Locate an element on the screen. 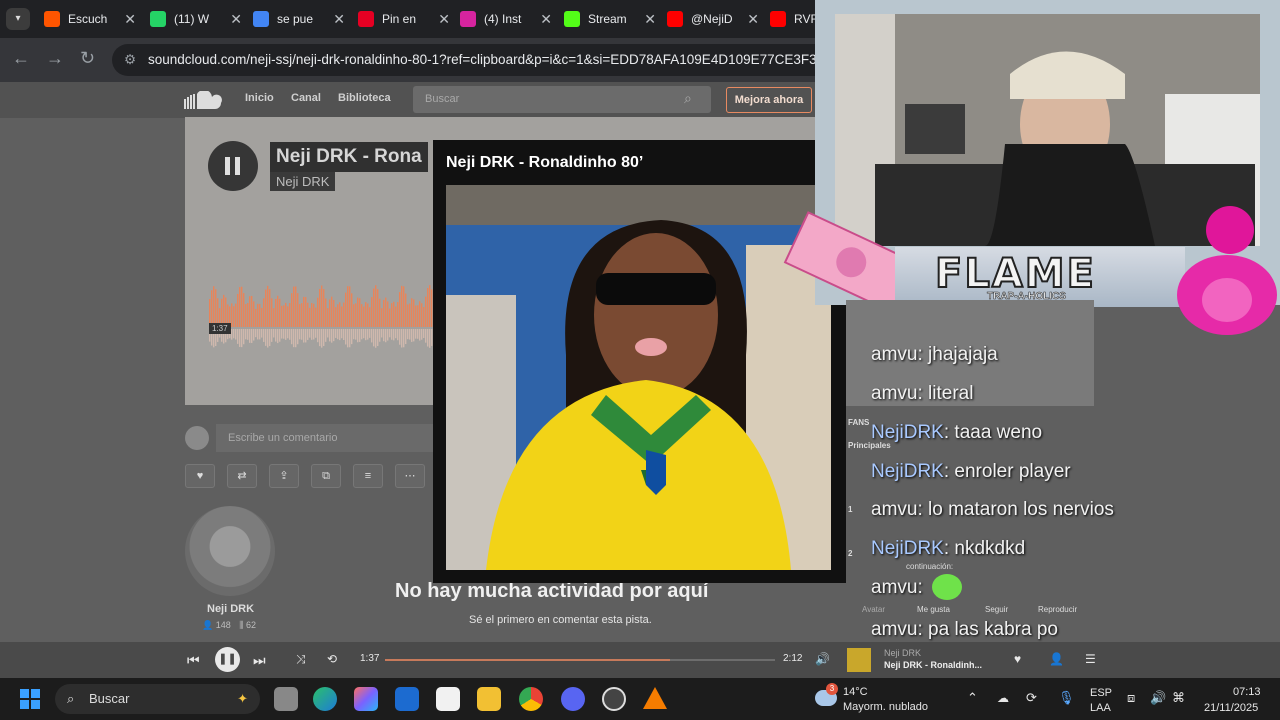 The height and width of the screenshot is (720, 1280). tray-app-icon: ☁ is located at coordinates (1003, 698).